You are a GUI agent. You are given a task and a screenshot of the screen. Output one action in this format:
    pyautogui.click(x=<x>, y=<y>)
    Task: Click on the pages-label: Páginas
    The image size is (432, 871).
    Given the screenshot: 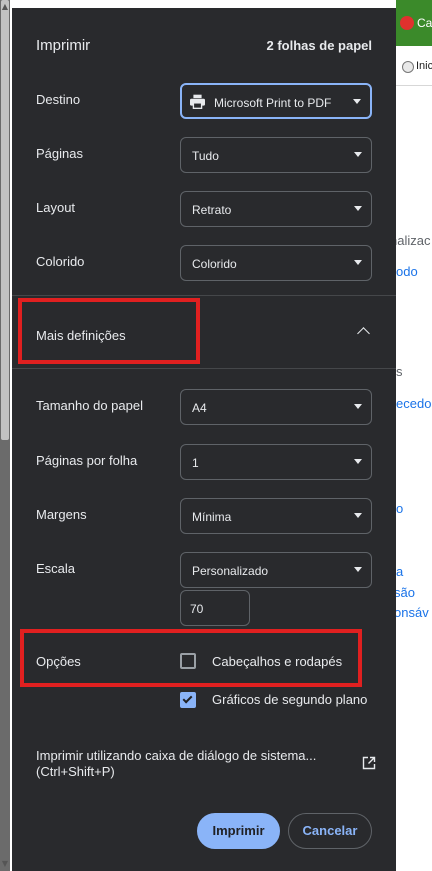 What is the action you would take?
    pyautogui.click(x=59, y=153)
    